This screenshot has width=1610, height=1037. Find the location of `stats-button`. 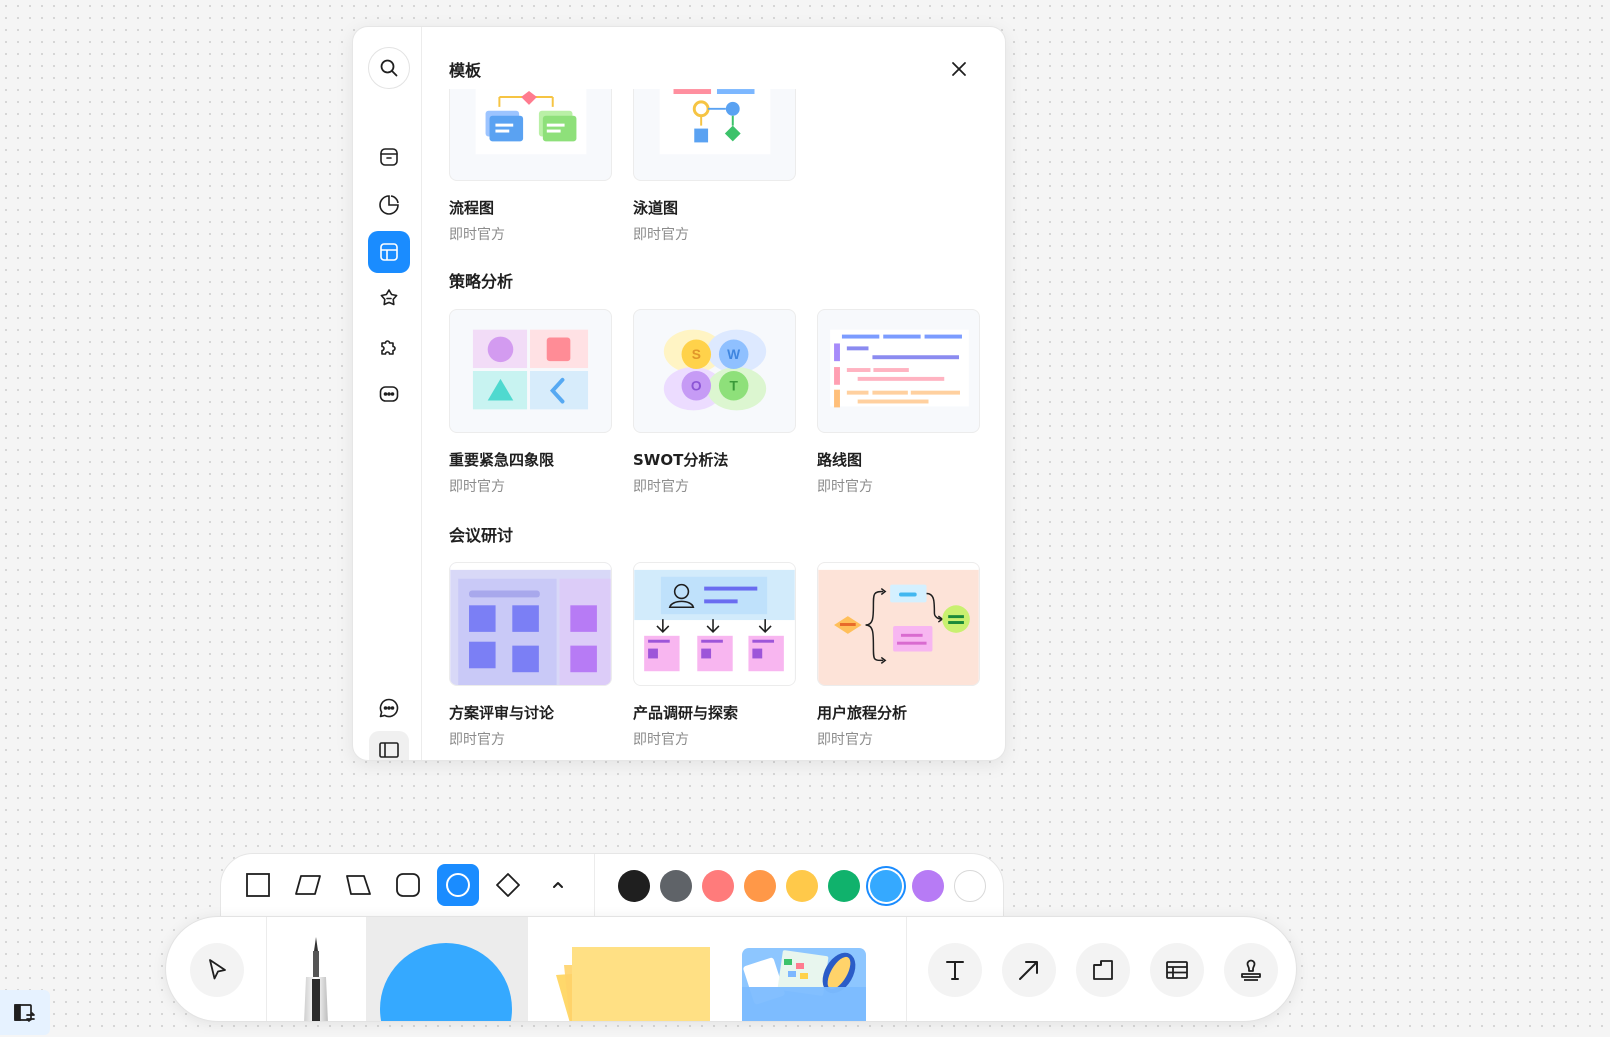

stats-button is located at coordinates (389, 205).